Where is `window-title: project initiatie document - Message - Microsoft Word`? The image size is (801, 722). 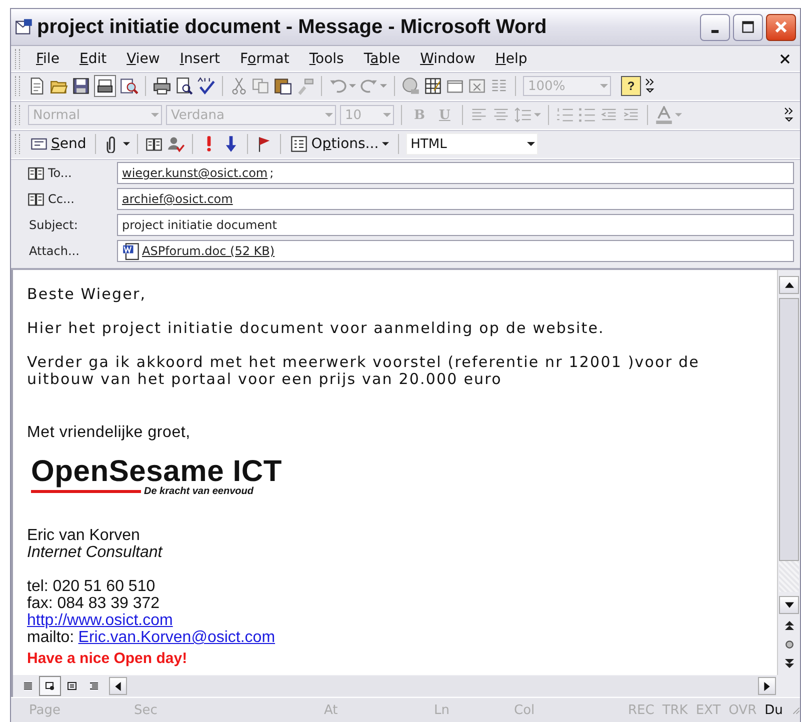 window-title: project initiatie document - Message - Microsoft Word is located at coordinates (292, 27).